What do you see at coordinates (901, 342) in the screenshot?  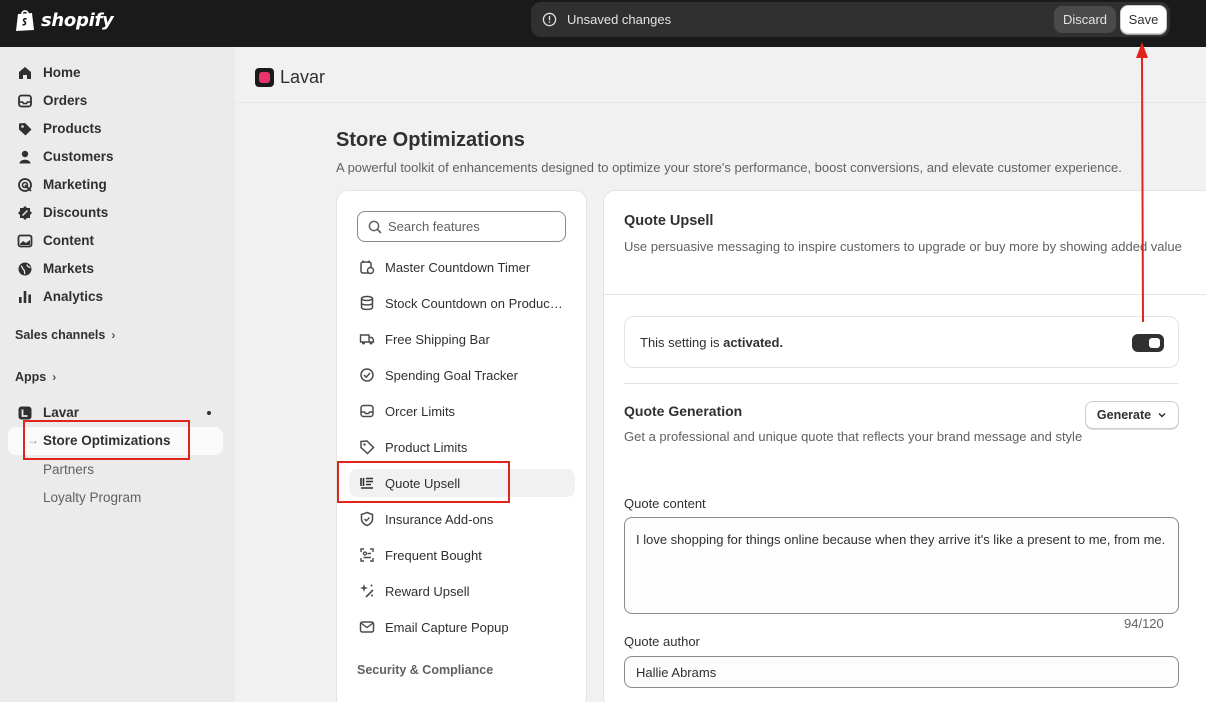 I see `activation-status-box: This setting is activated.` at bounding box center [901, 342].